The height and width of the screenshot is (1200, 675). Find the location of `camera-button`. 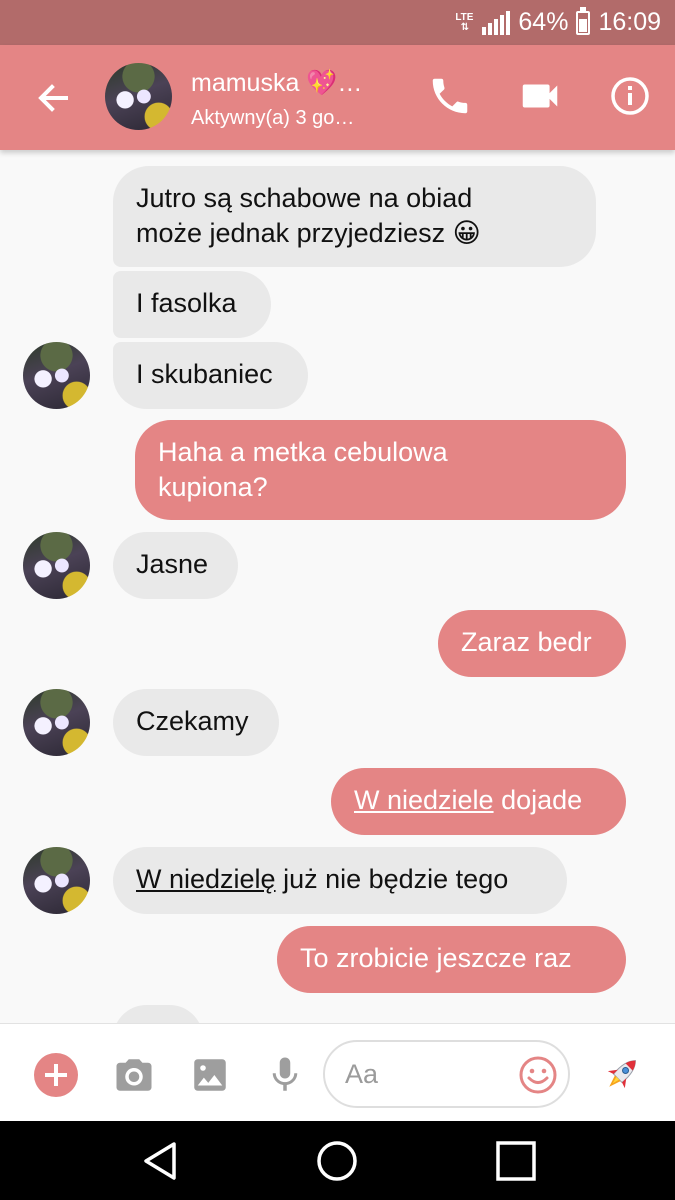

camera-button is located at coordinates (134, 1075).